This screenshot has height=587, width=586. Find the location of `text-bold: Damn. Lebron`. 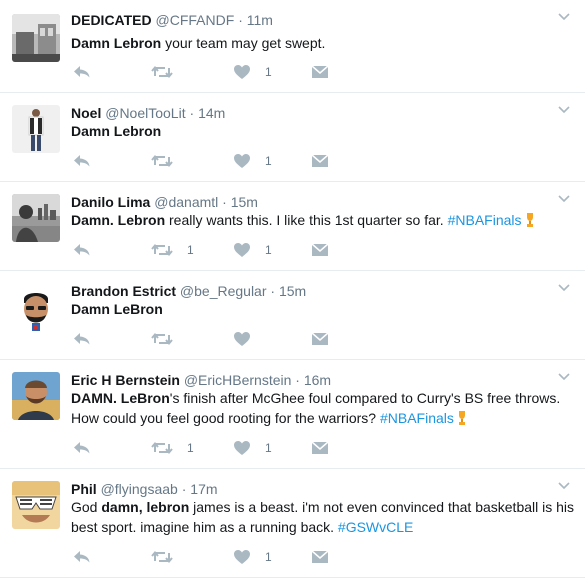

text-bold: Damn. Lebron is located at coordinates (118, 220).